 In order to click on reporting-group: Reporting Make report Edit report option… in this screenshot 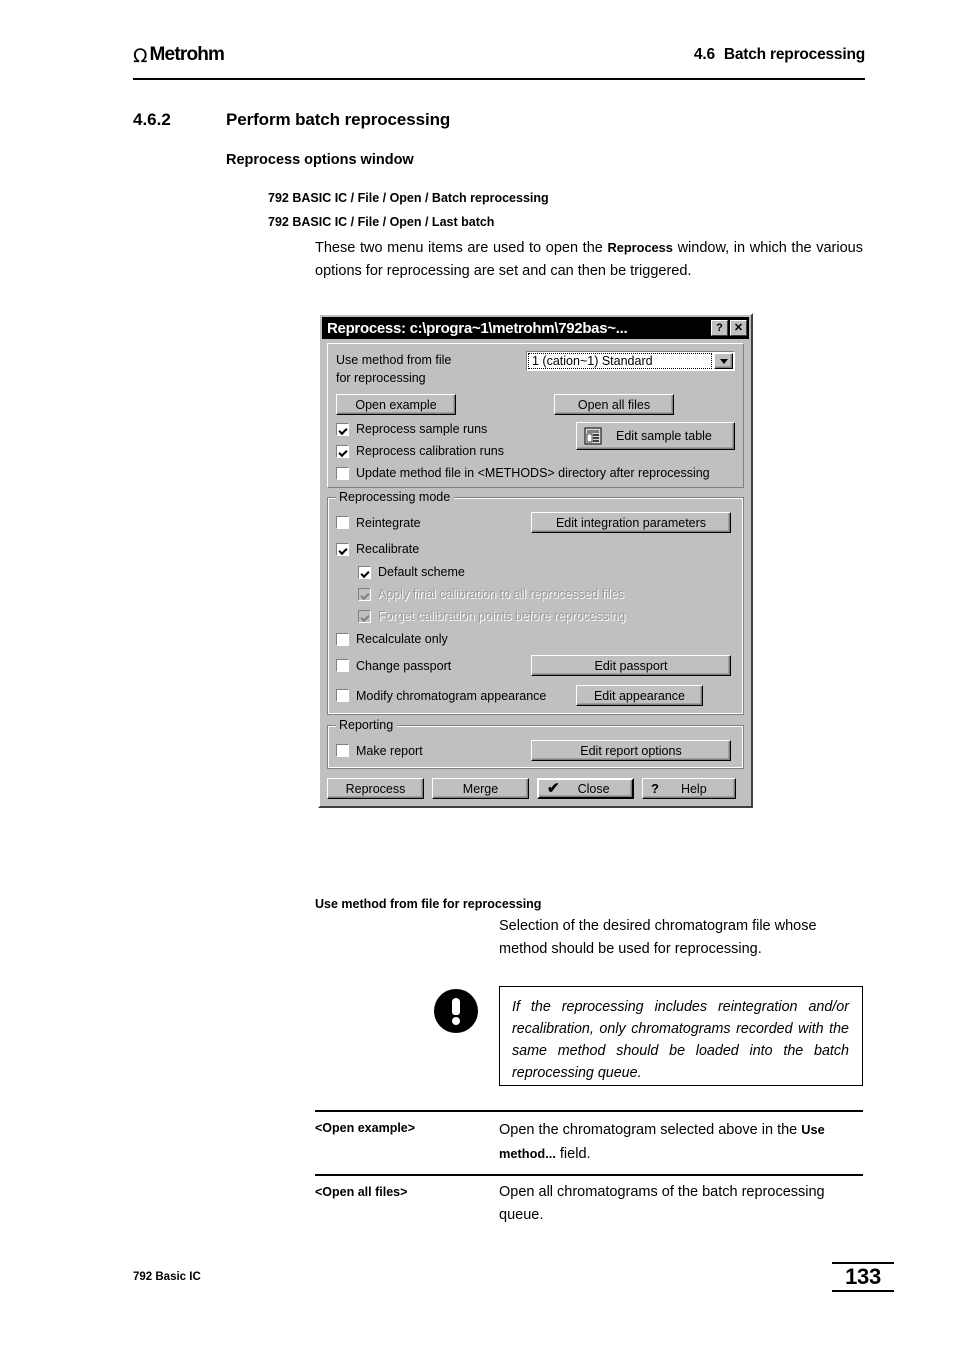, I will do `click(535, 743)`.